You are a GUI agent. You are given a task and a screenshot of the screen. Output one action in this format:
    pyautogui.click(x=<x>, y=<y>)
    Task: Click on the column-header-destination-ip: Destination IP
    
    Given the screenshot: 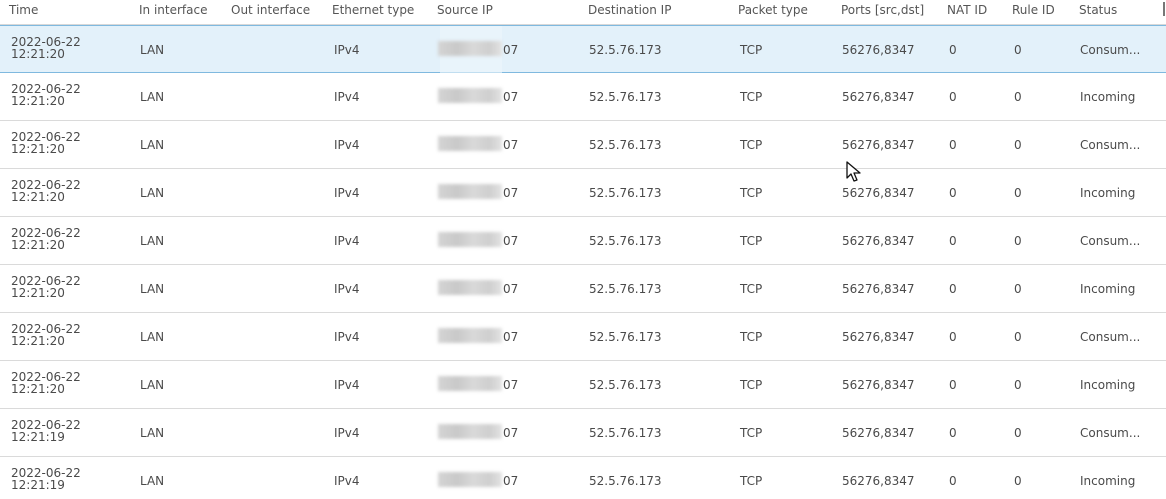 What is the action you would take?
    pyautogui.click(x=629, y=10)
    